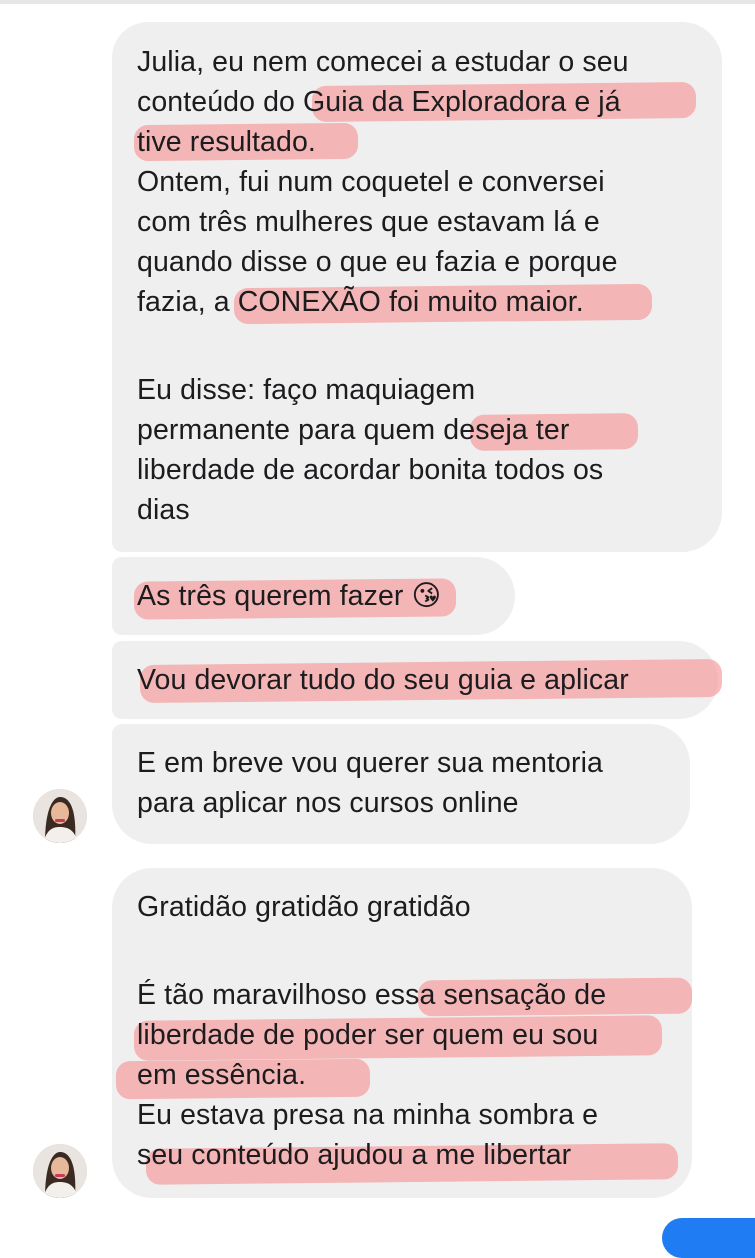  What do you see at coordinates (306, 390) in the screenshot?
I see `message-line: Eu disse: faço maquiagem` at bounding box center [306, 390].